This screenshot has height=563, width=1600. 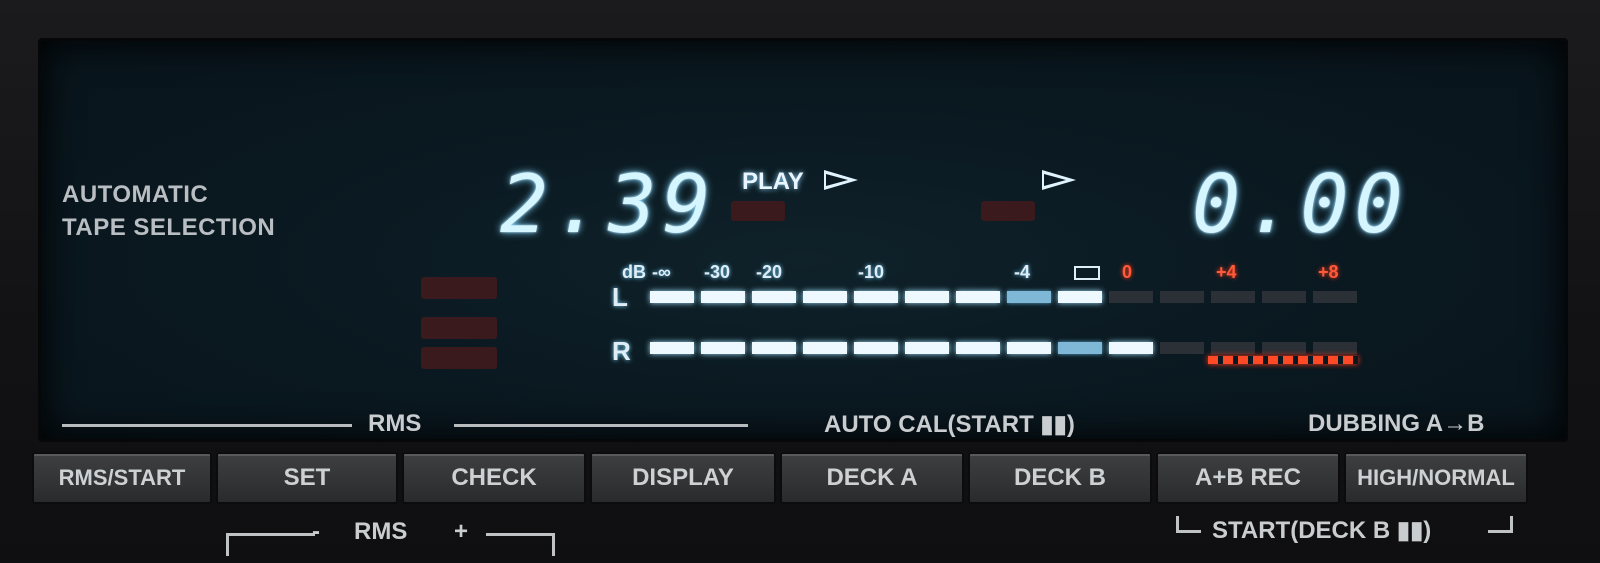 What do you see at coordinates (122, 478) in the screenshot?
I see `rms-start-button: RMS/START` at bounding box center [122, 478].